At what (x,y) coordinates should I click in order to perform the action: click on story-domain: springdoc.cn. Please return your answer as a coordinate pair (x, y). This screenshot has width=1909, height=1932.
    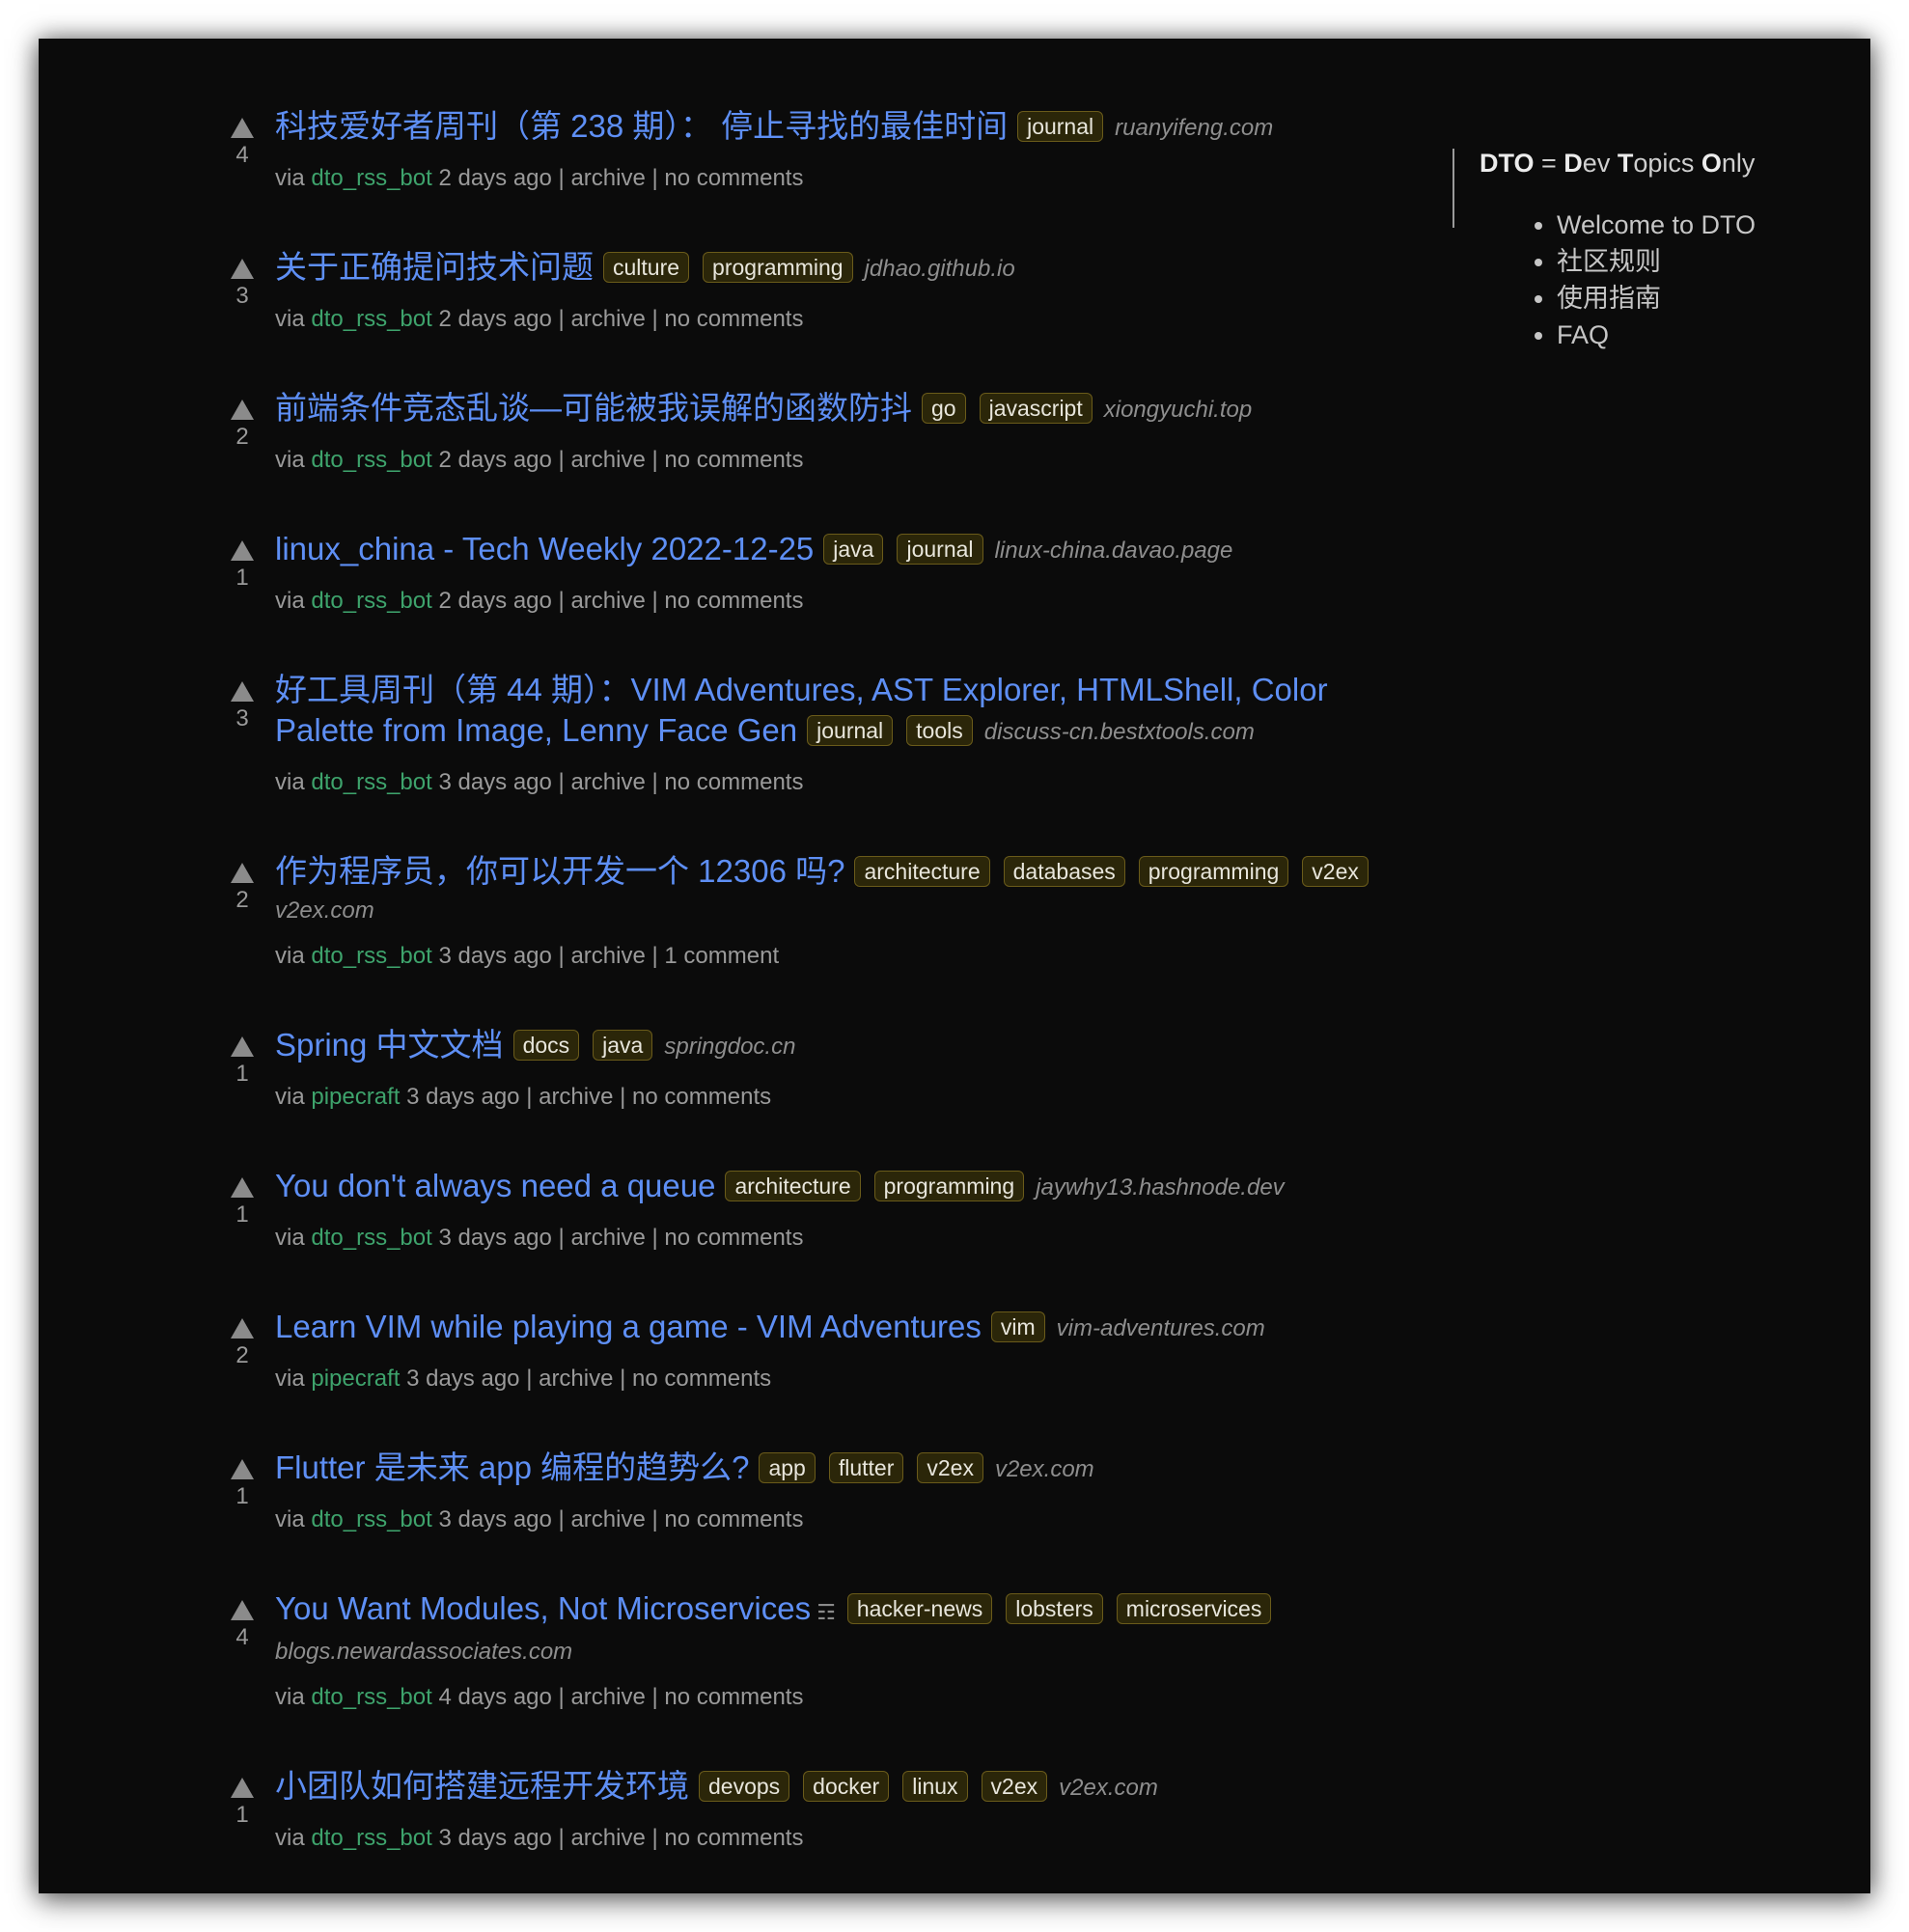
    Looking at the image, I should click on (730, 1047).